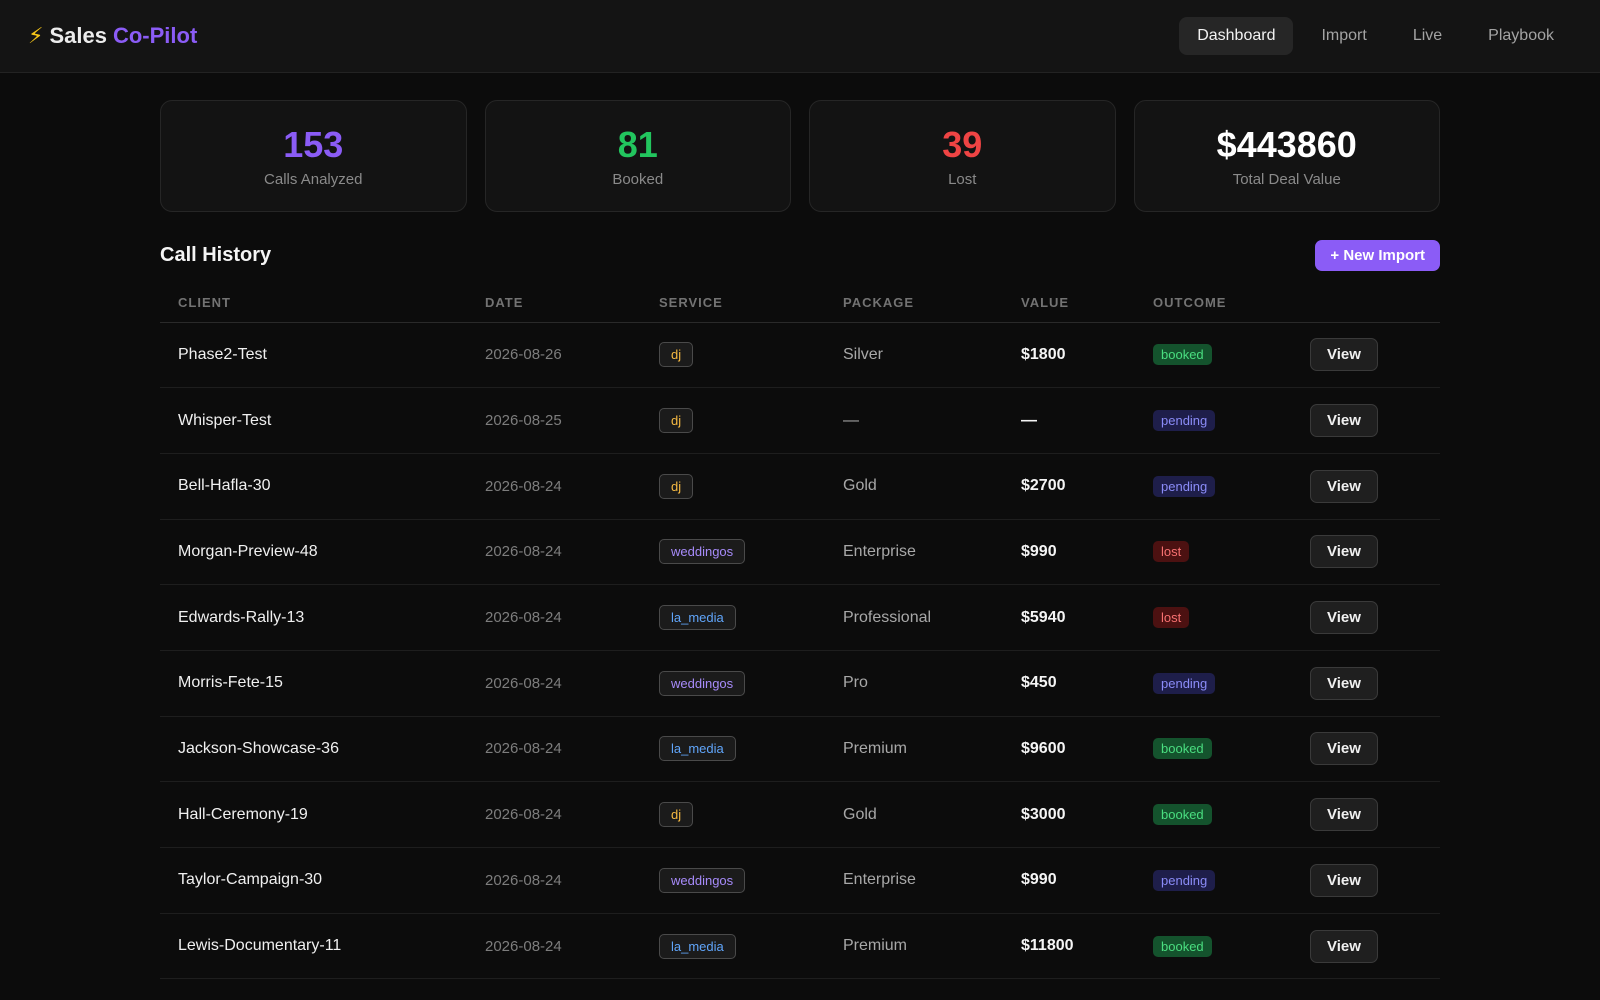 The image size is (1600, 1000). I want to click on outcome-badge: booked, so click(1182, 749).